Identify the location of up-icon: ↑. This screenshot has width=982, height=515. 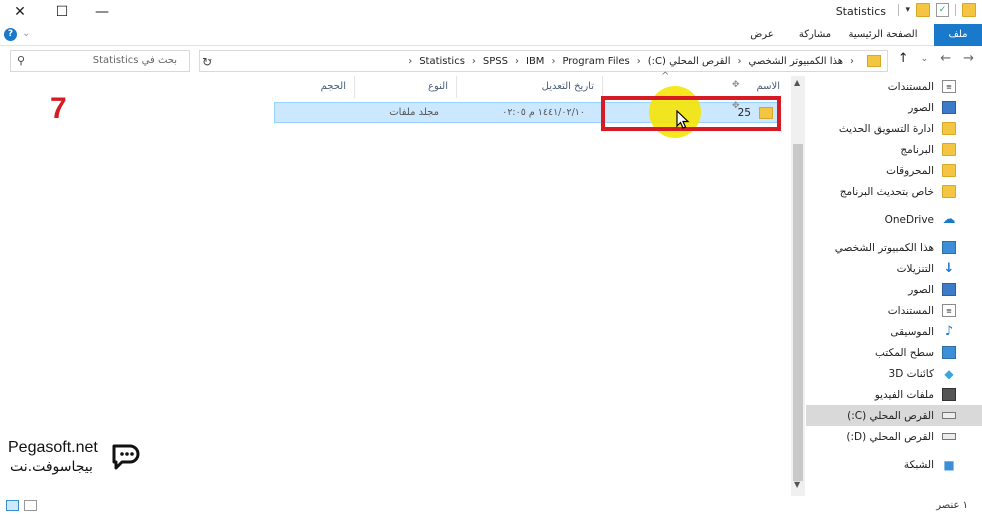
(903, 58).